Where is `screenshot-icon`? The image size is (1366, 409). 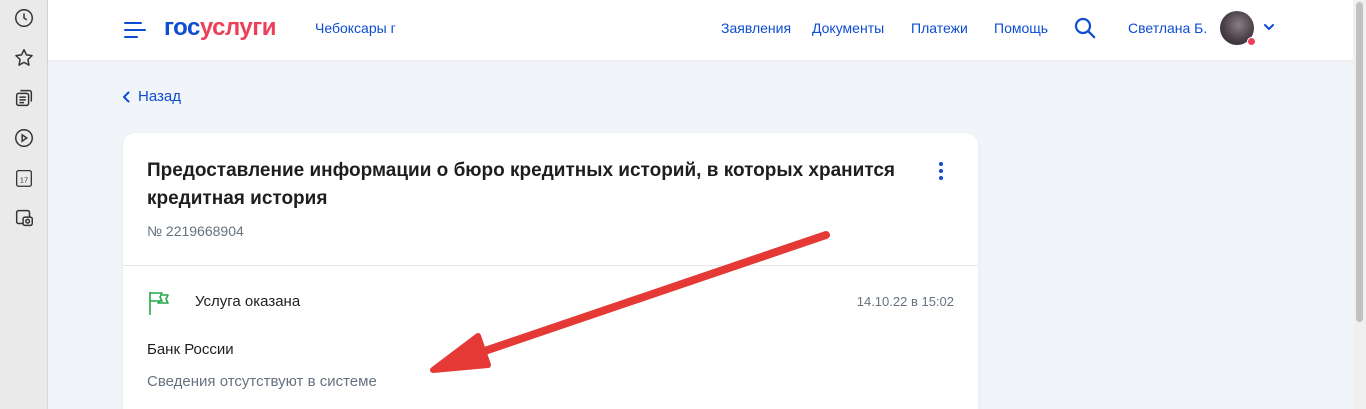 screenshot-icon is located at coordinates (24, 218).